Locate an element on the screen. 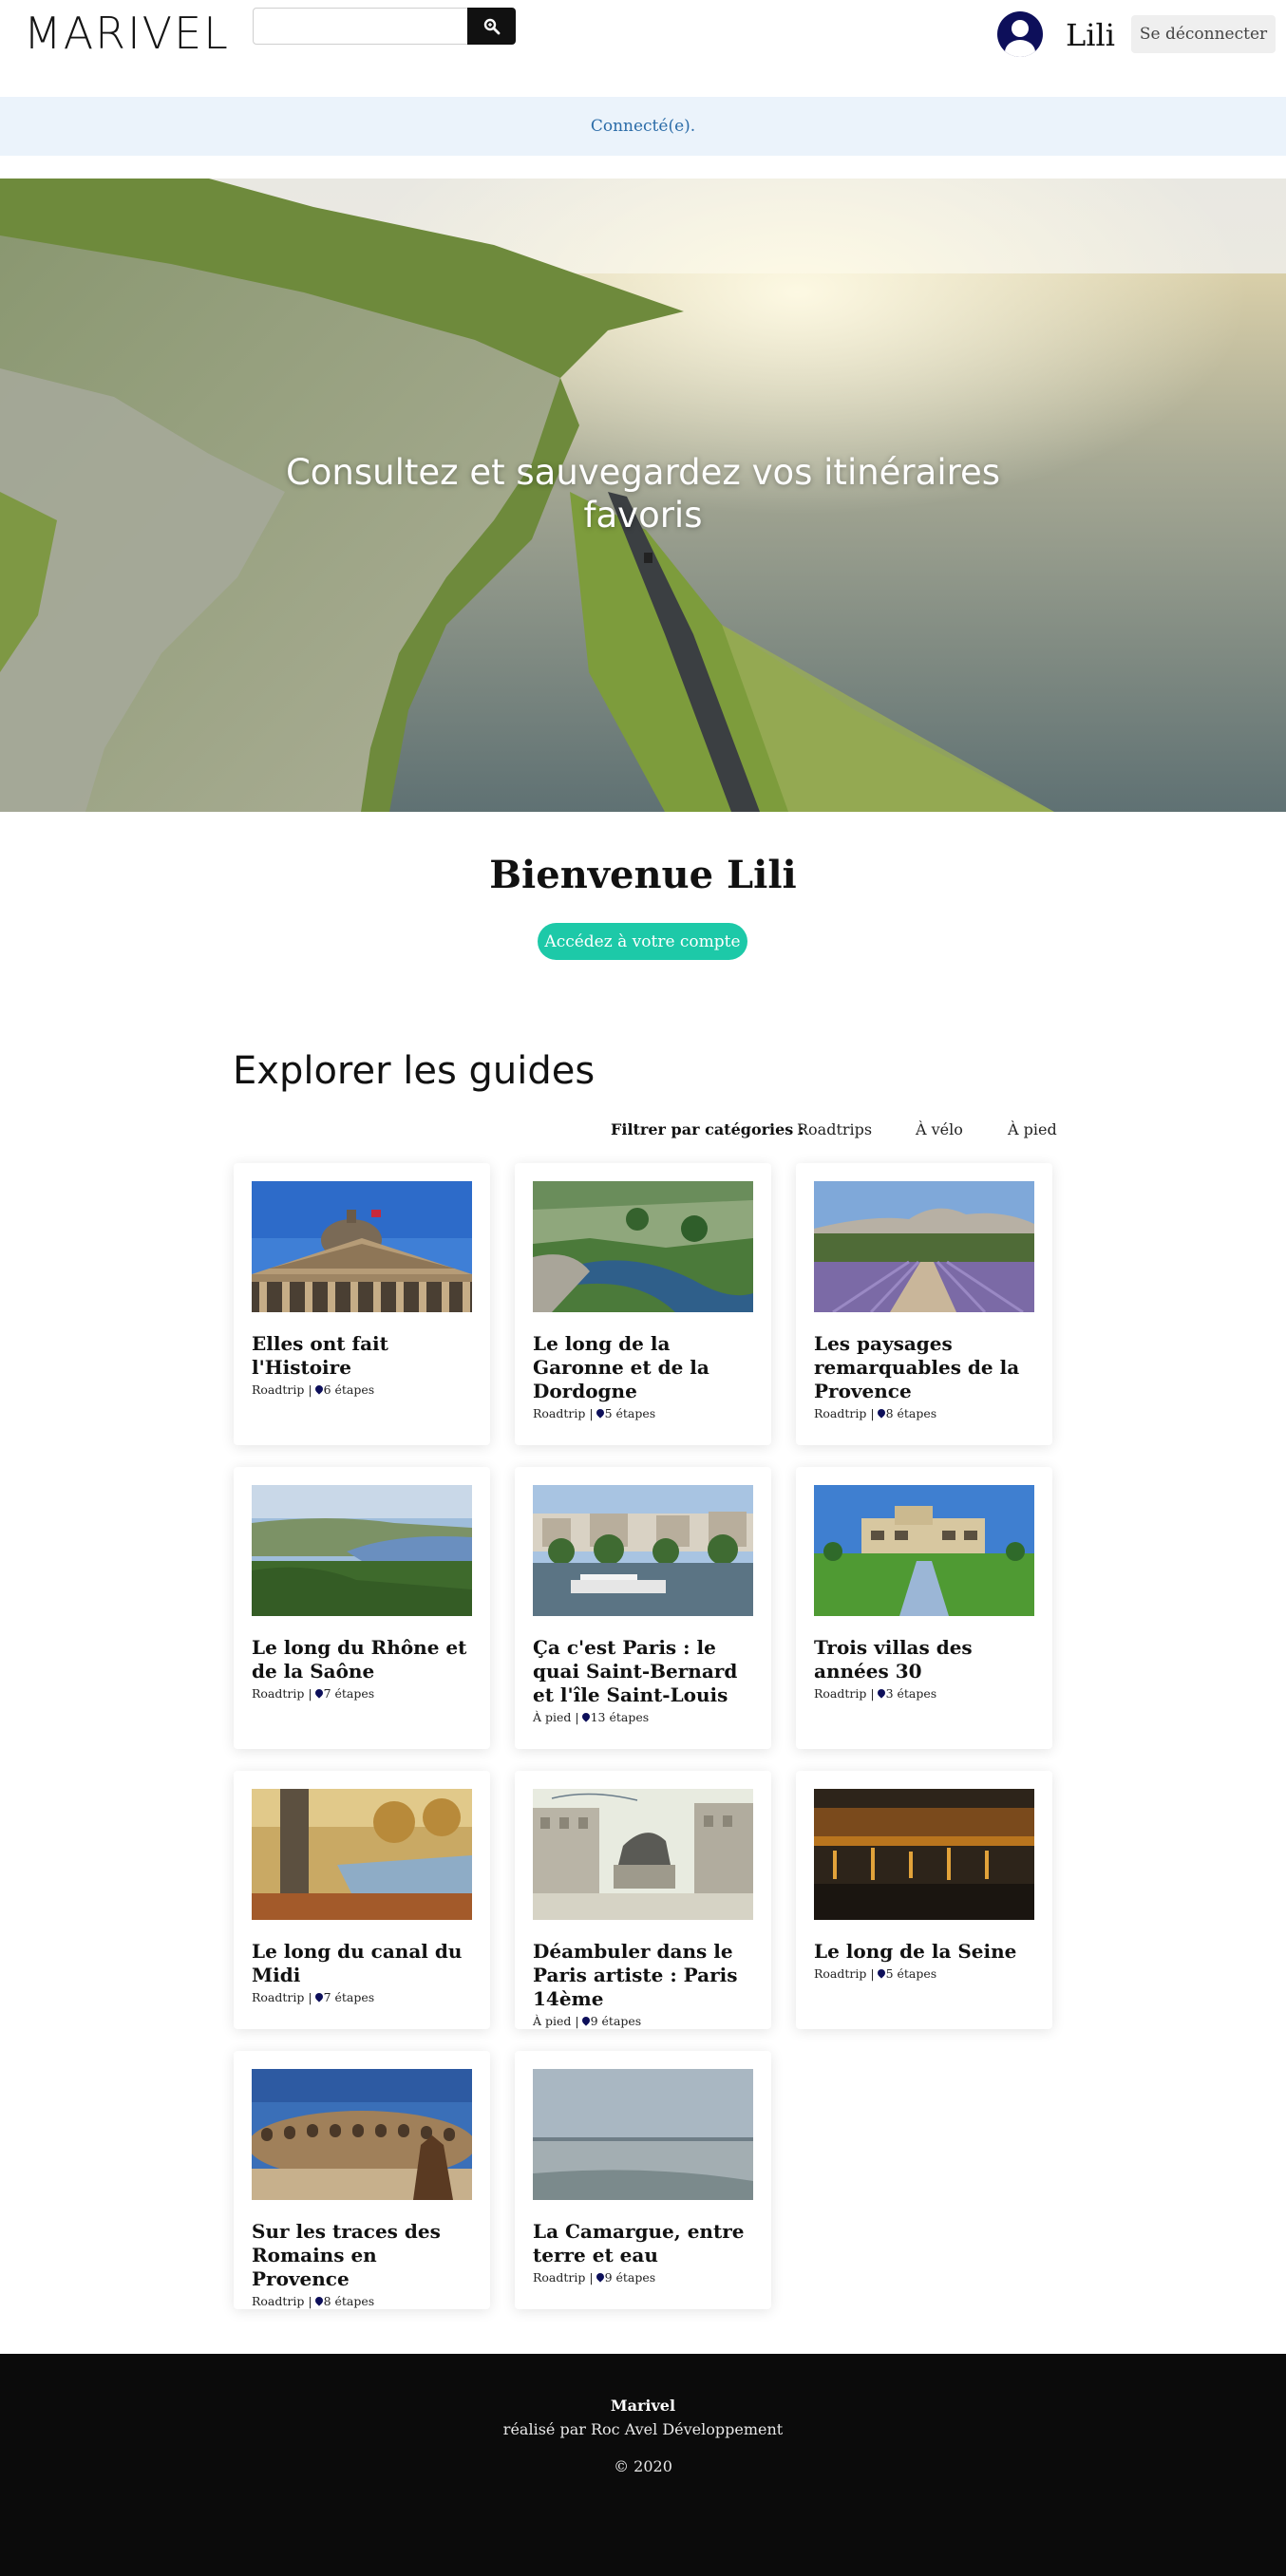  logout-button: Se déconnecter is located at coordinates (1204, 34).